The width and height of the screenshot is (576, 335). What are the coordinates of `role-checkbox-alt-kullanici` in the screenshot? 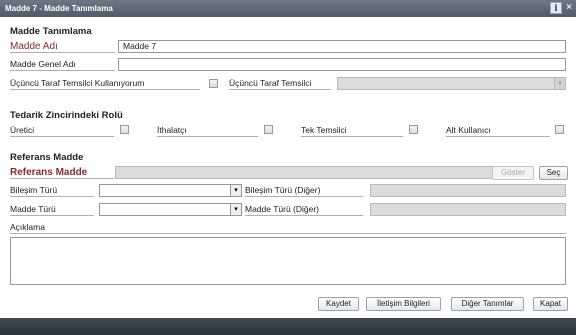 It's located at (559, 129).